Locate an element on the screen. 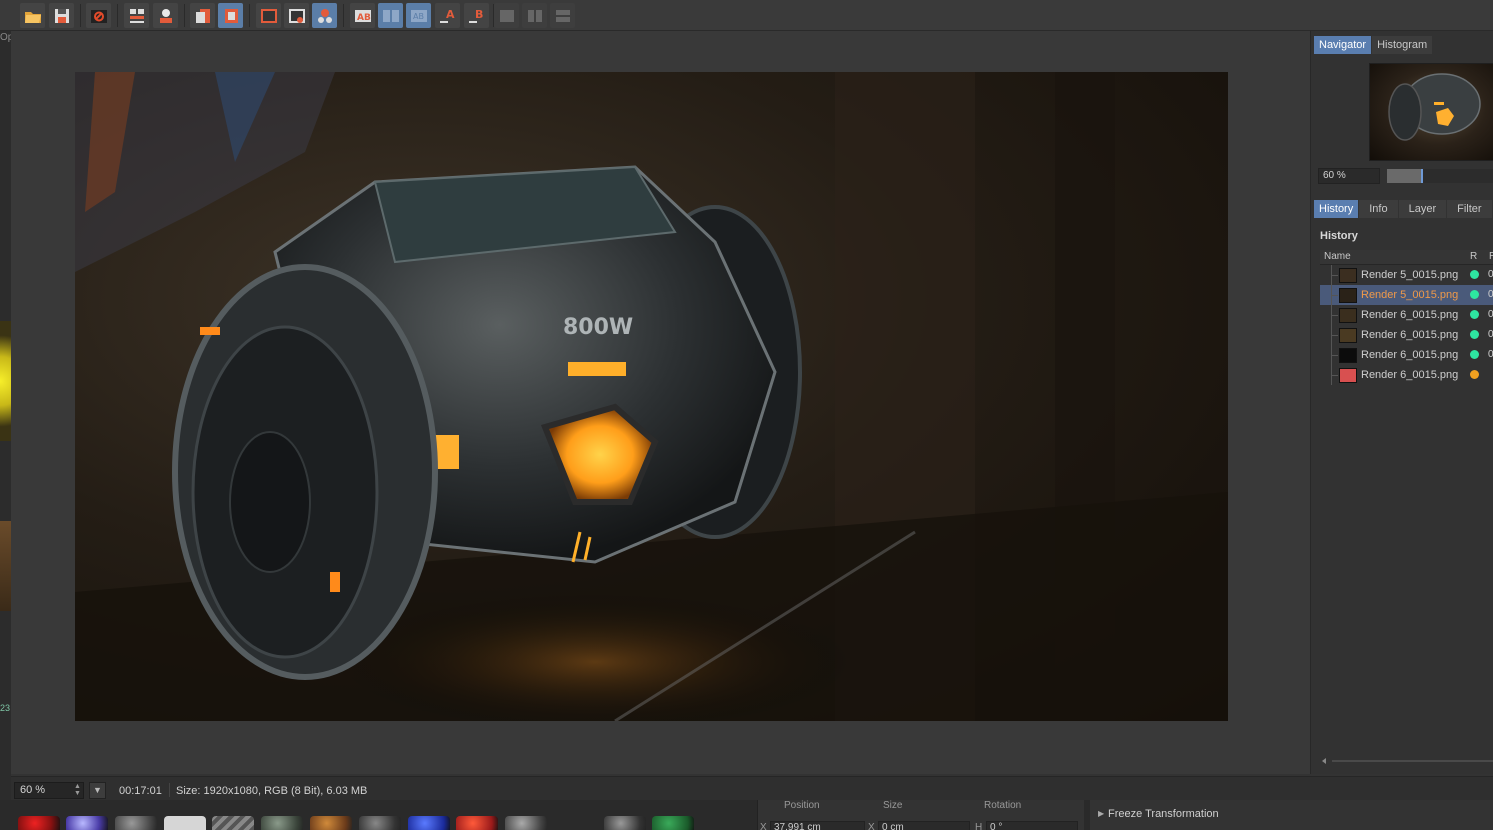 Image resolution: width=1493 pixels, height=830 pixels. svg-text: B is located at coordinates (479, 14).